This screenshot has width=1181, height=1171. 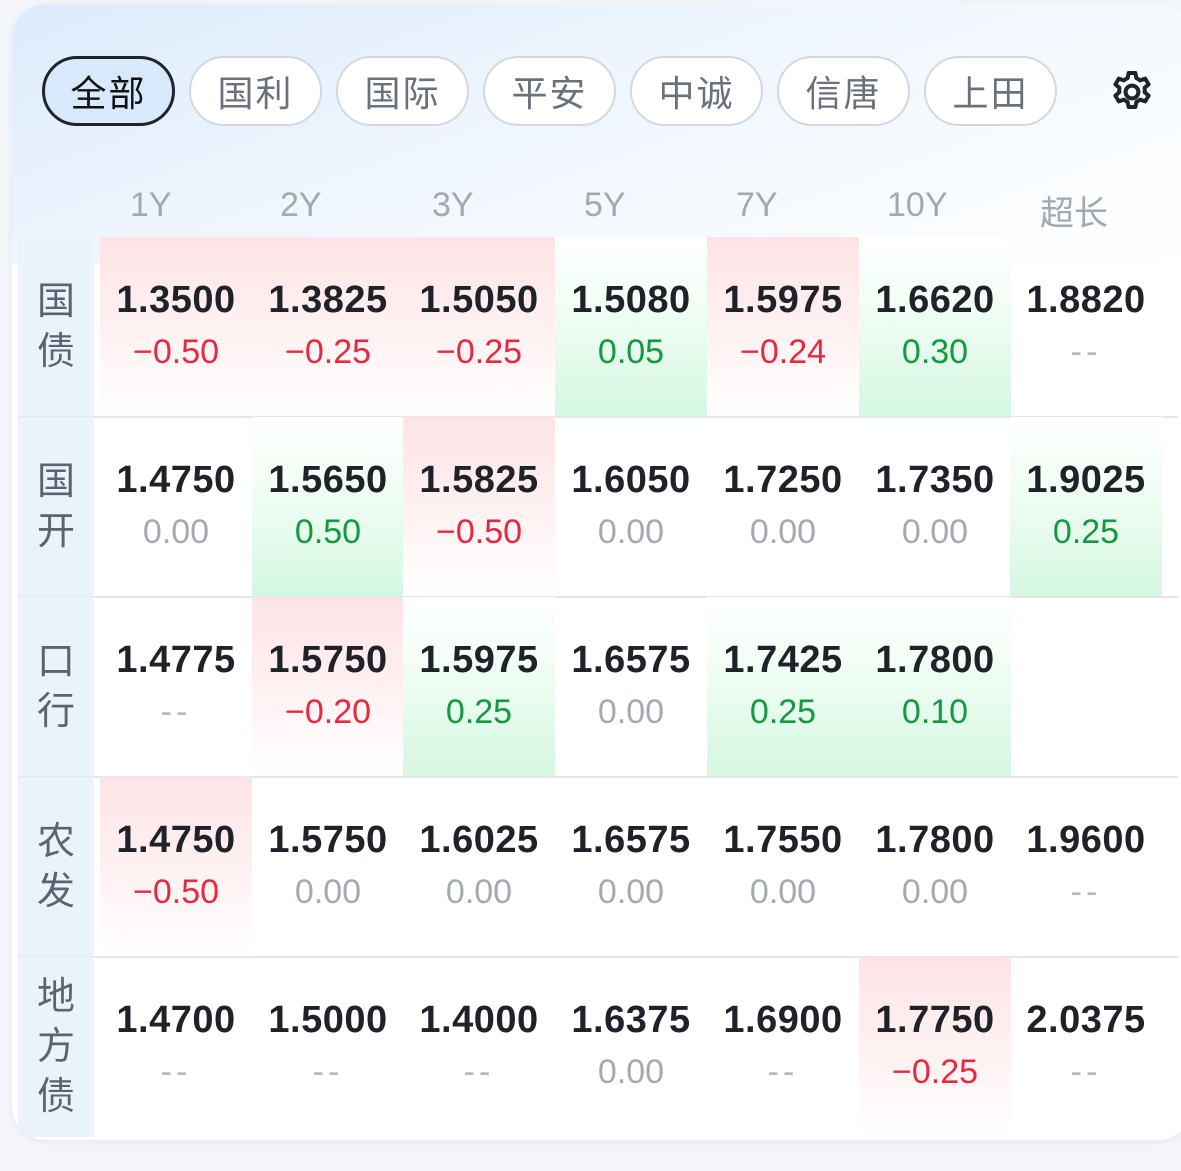 I want to click on filter-tab-bar: 全部 国利 国际 平安 中诚 信唐 上田, so click(x=549, y=91).